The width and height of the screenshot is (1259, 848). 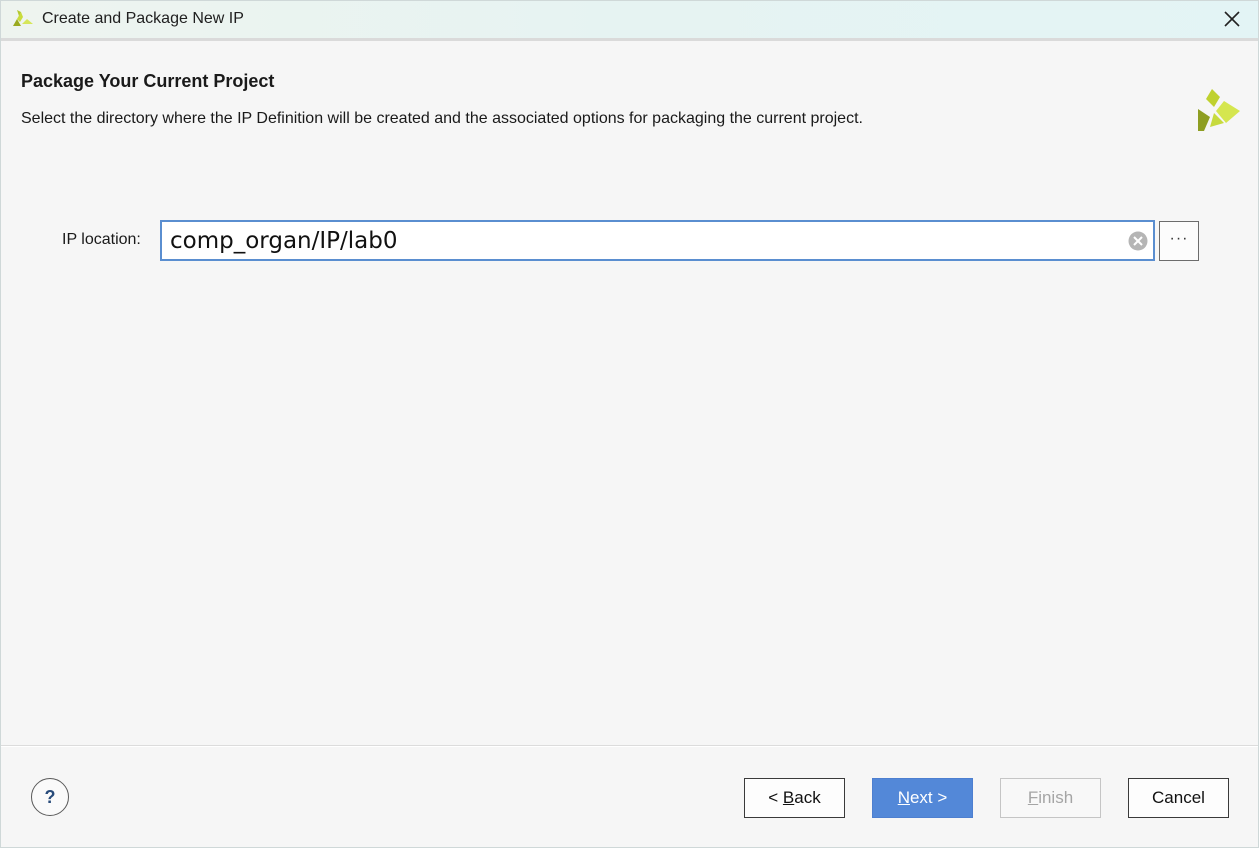 I want to click on back-prefix: <, so click(x=775, y=797).